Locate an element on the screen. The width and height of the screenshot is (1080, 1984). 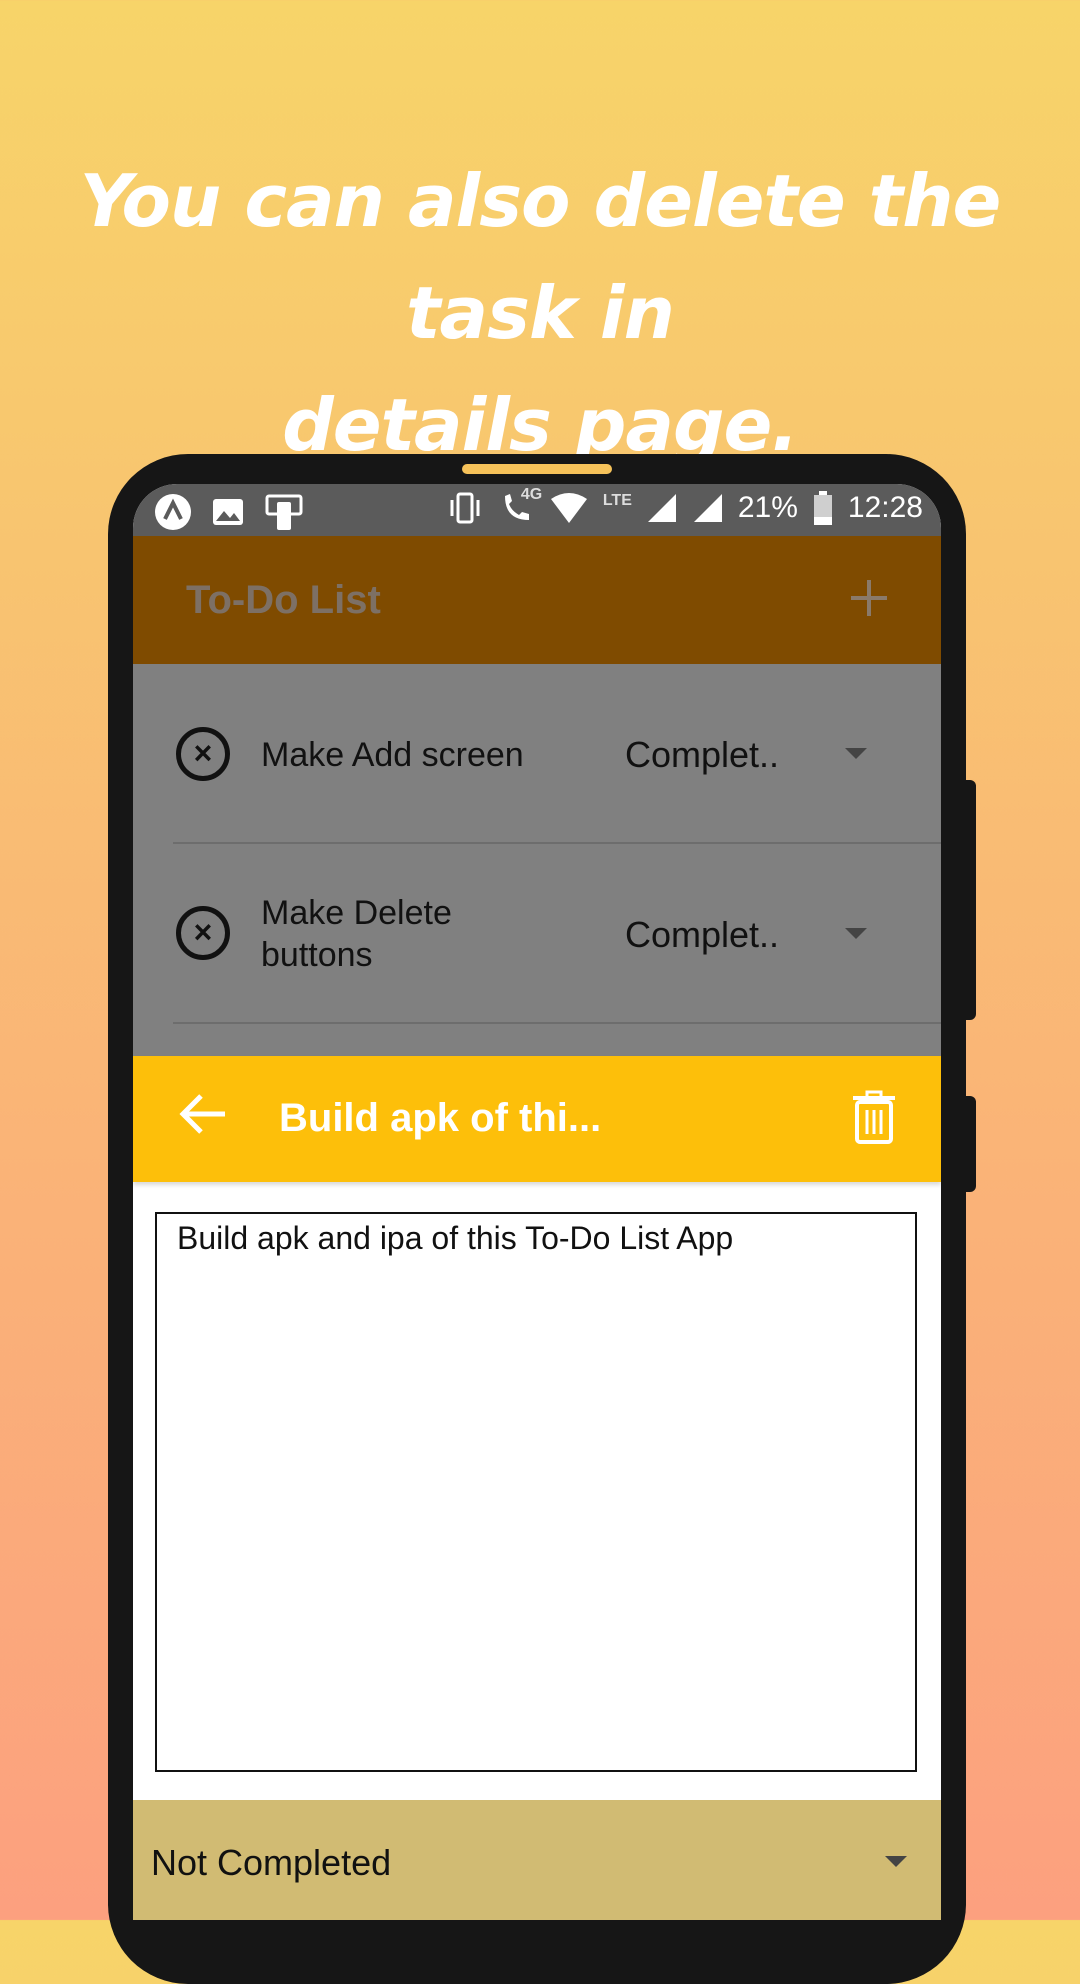
lte-label: LTE is located at coordinates (617, 500).